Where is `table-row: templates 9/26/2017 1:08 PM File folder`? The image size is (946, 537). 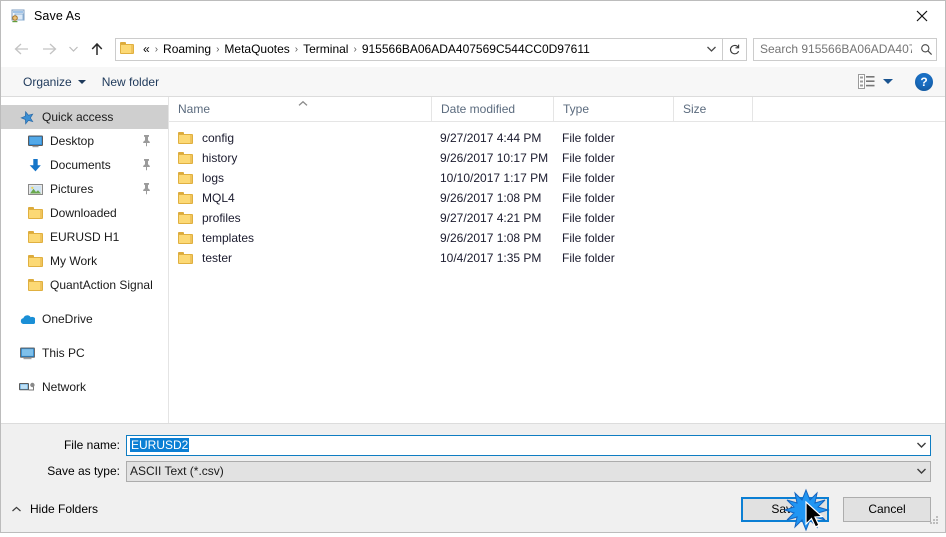 table-row: templates 9/26/2017 1:08 PM File folder is located at coordinates (557, 238).